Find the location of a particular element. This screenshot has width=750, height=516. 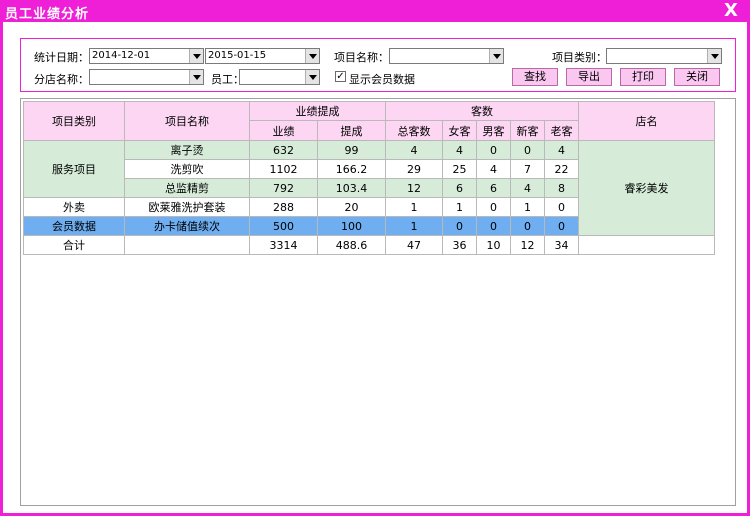

cell-male: 4 is located at coordinates (493, 169).